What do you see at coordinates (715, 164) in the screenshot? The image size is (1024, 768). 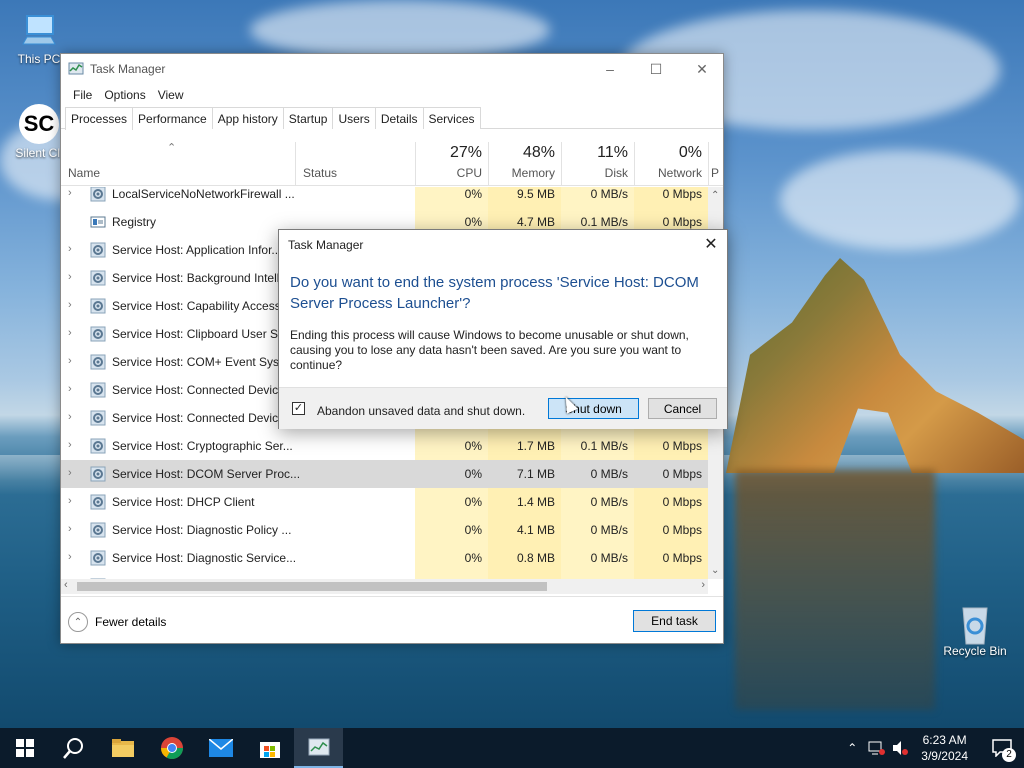 I see `column-power: P` at bounding box center [715, 164].